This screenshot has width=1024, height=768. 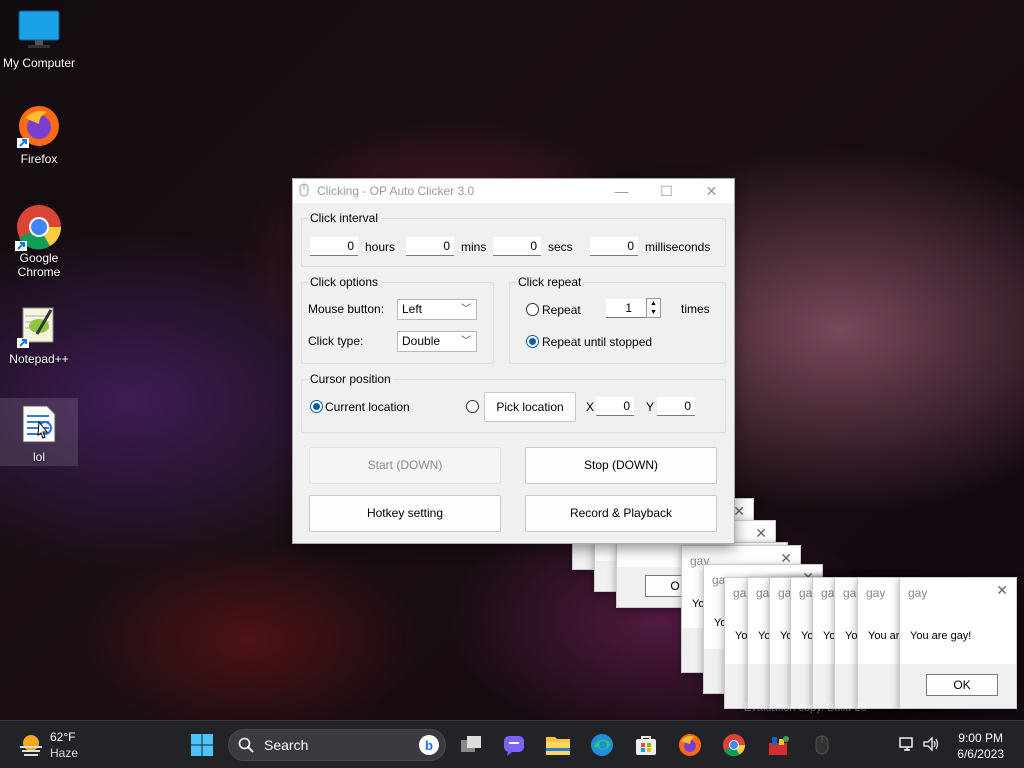 What do you see at coordinates (958, 643) in the screenshot?
I see `message-box-front: gay ✕ You are gay! OK` at bounding box center [958, 643].